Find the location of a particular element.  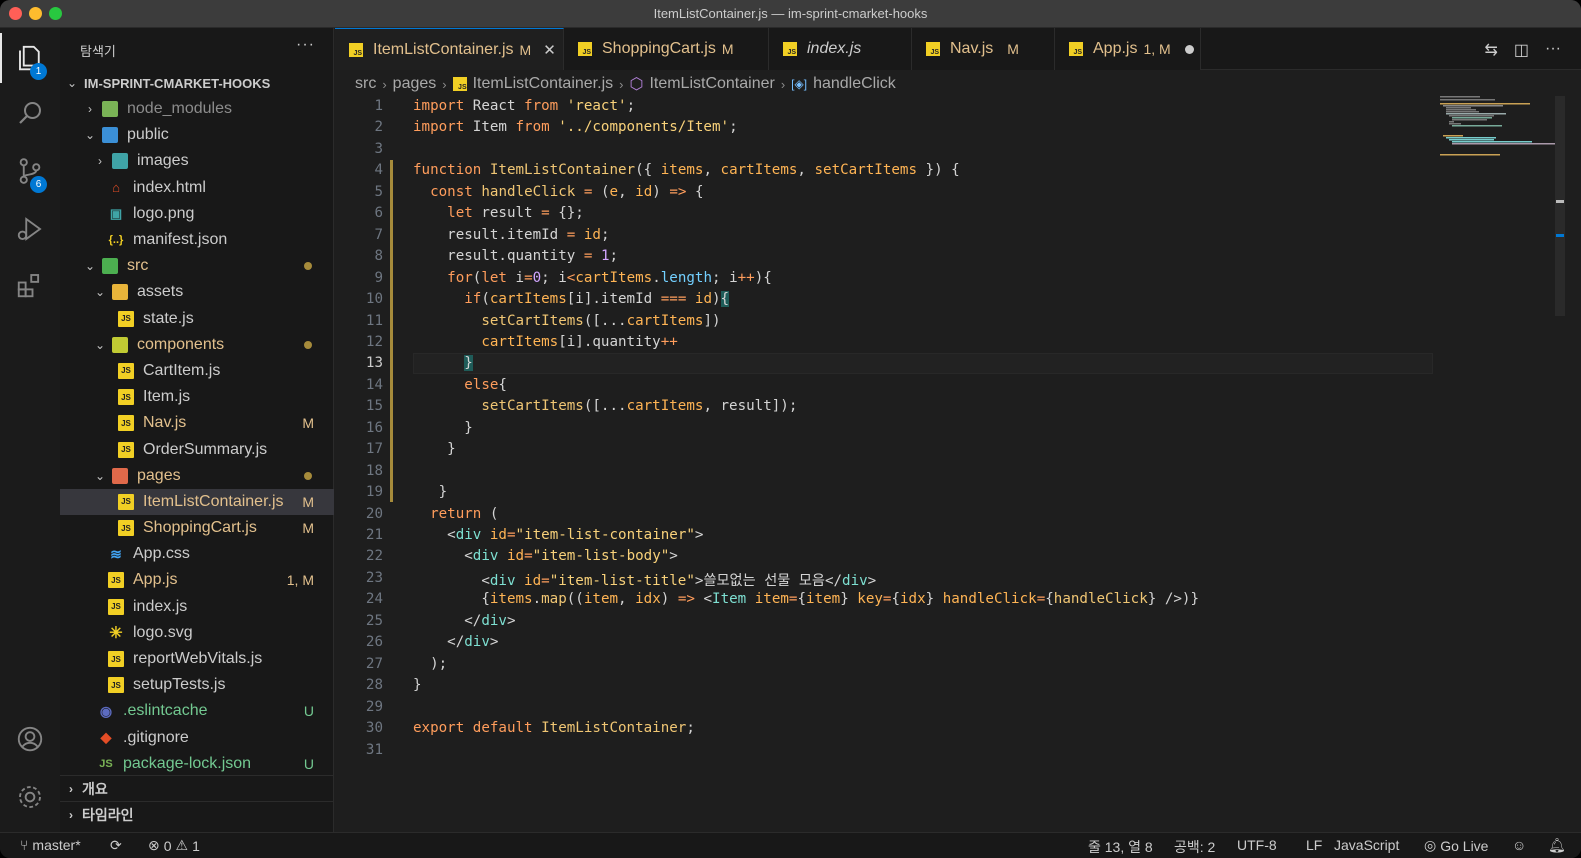

tree-item: ≋ App.css is located at coordinates (197, 554).